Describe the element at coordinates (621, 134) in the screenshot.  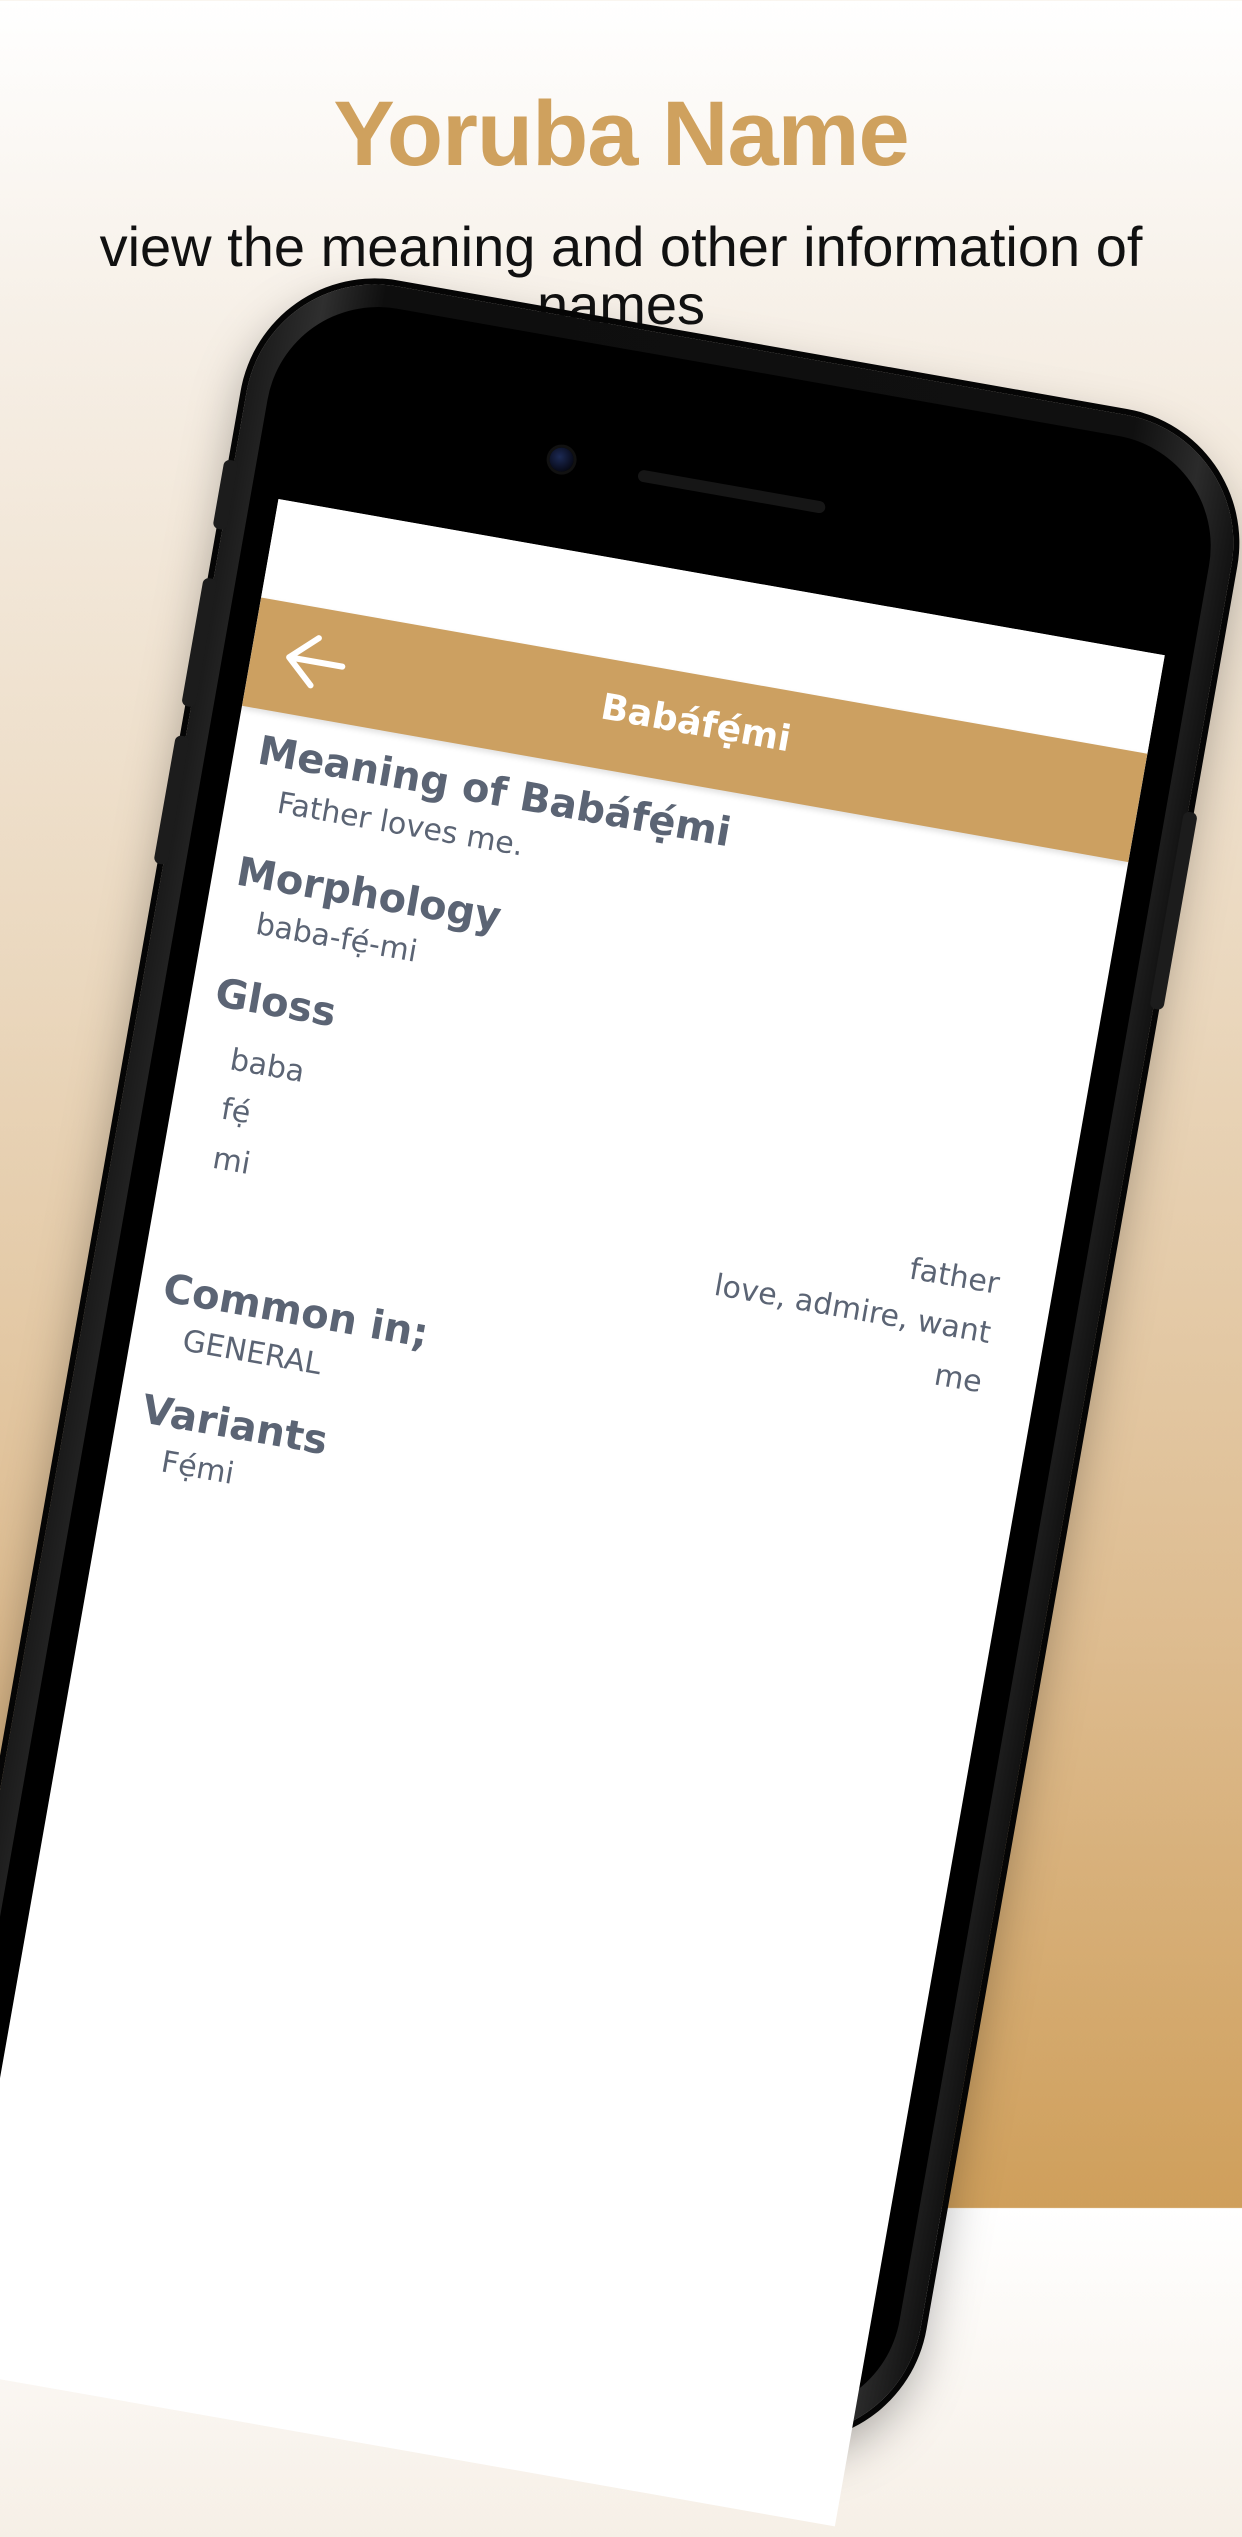
I see `promo-title: Yoruba Name` at that location.